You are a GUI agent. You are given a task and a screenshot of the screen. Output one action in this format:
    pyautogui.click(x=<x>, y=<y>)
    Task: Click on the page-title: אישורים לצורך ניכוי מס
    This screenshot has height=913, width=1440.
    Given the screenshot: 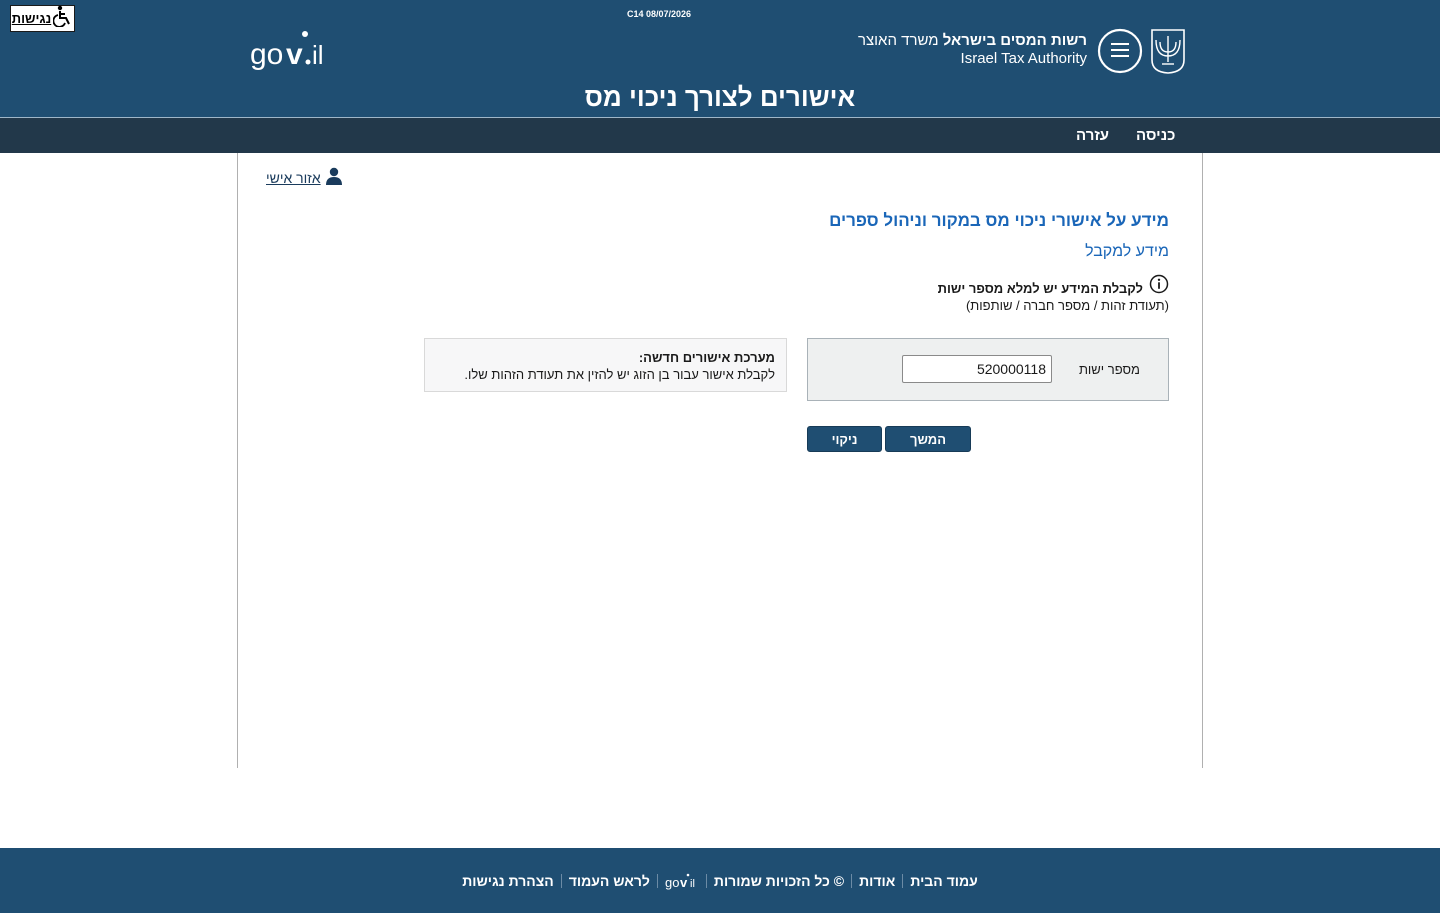 What is the action you would take?
    pyautogui.click(x=720, y=97)
    